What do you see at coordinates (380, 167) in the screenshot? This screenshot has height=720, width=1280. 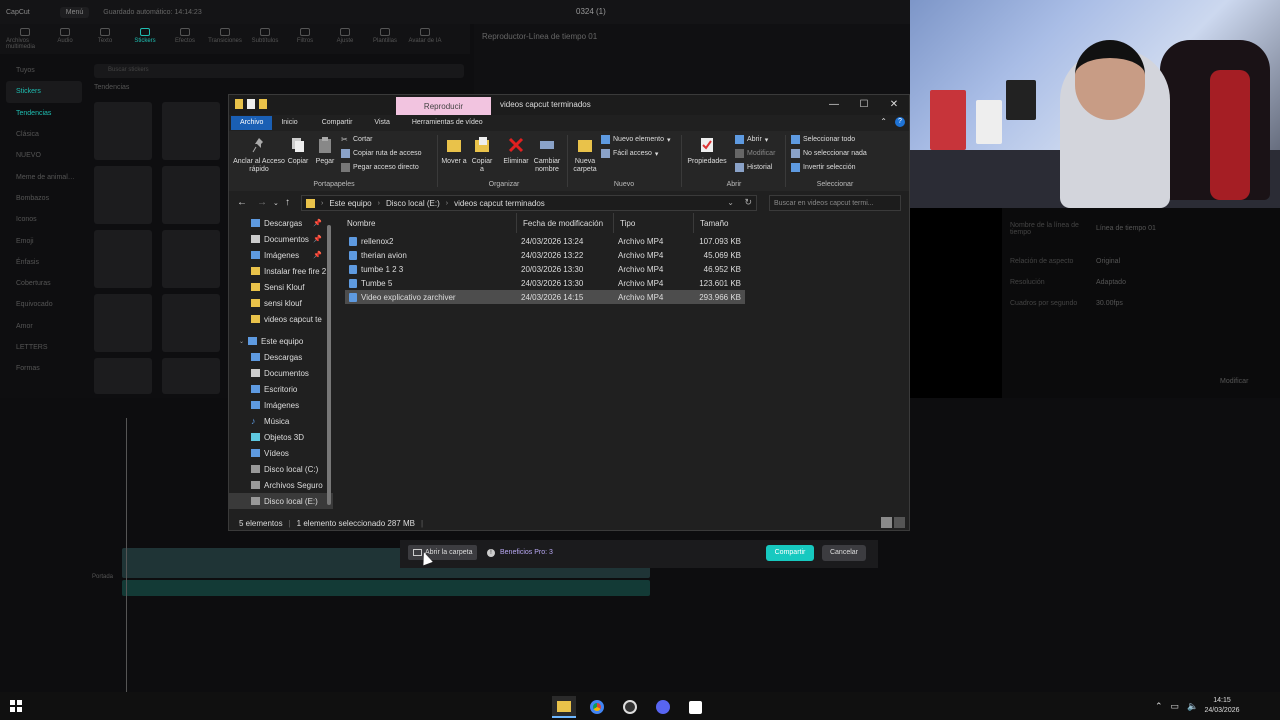 I see `paste-shortcut-button: Pegar acceso directo` at bounding box center [380, 167].